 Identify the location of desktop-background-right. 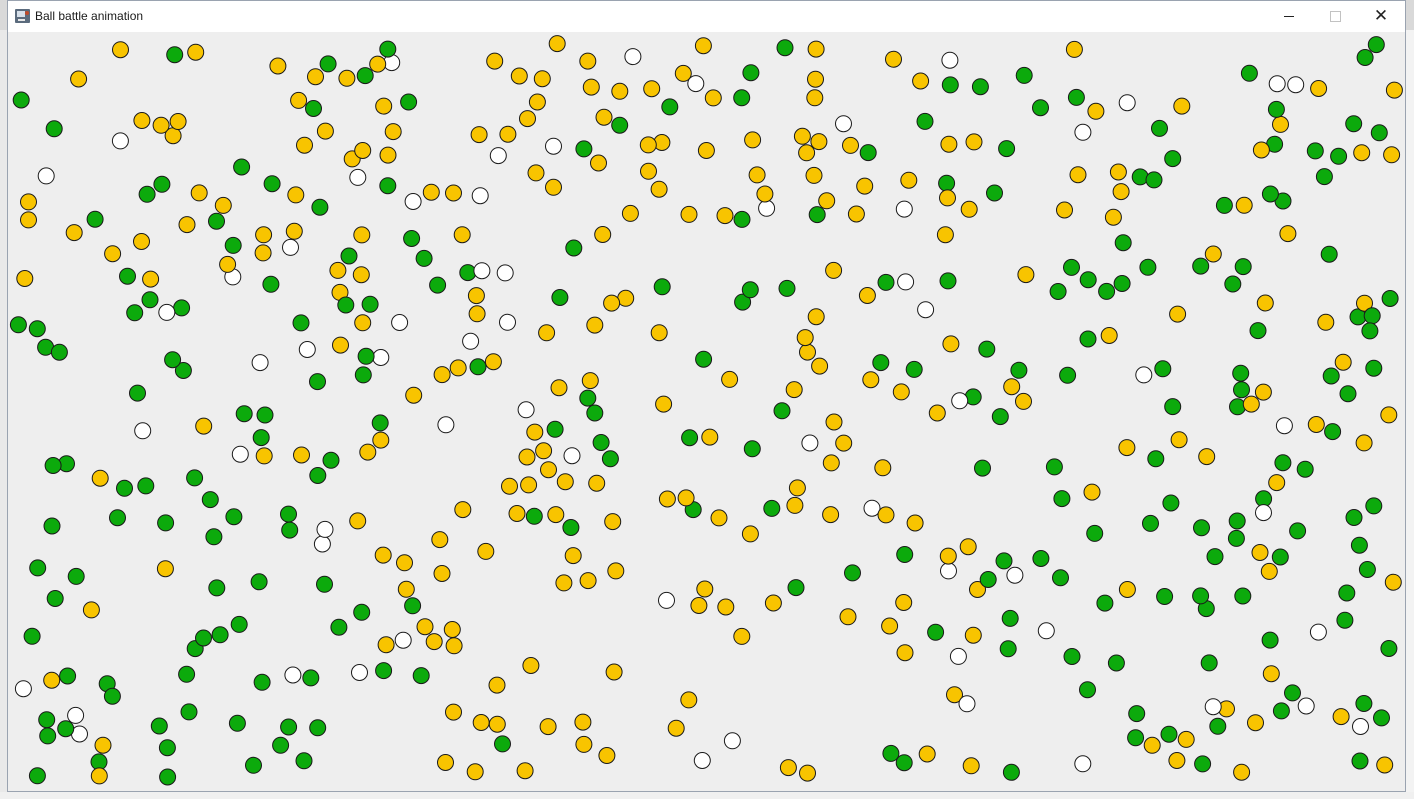
(1410, 414).